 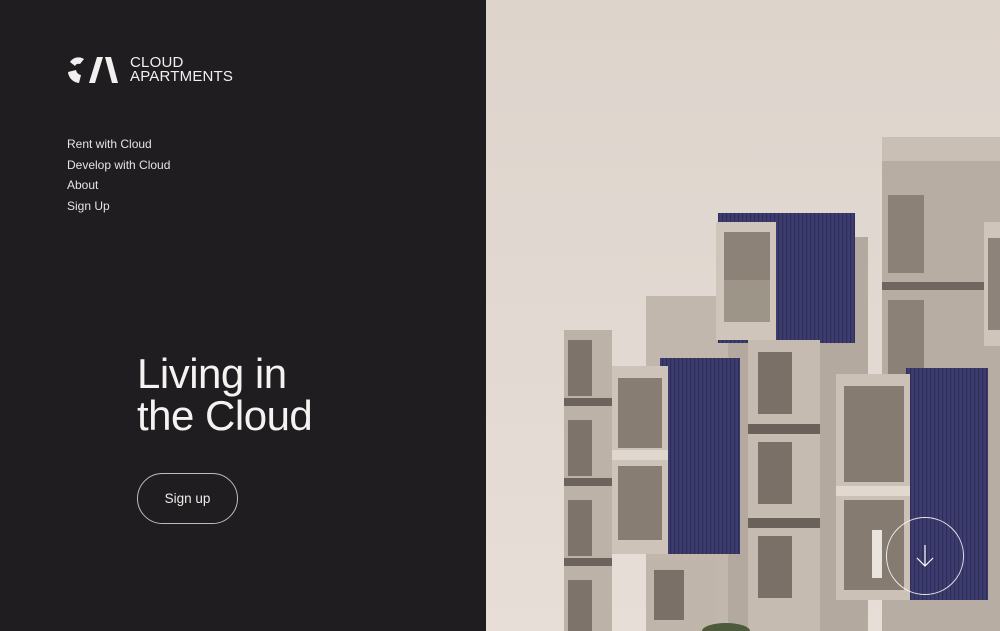 What do you see at coordinates (187, 498) in the screenshot?
I see `sign-up-button: Sign up` at bounding box center [187, 498].